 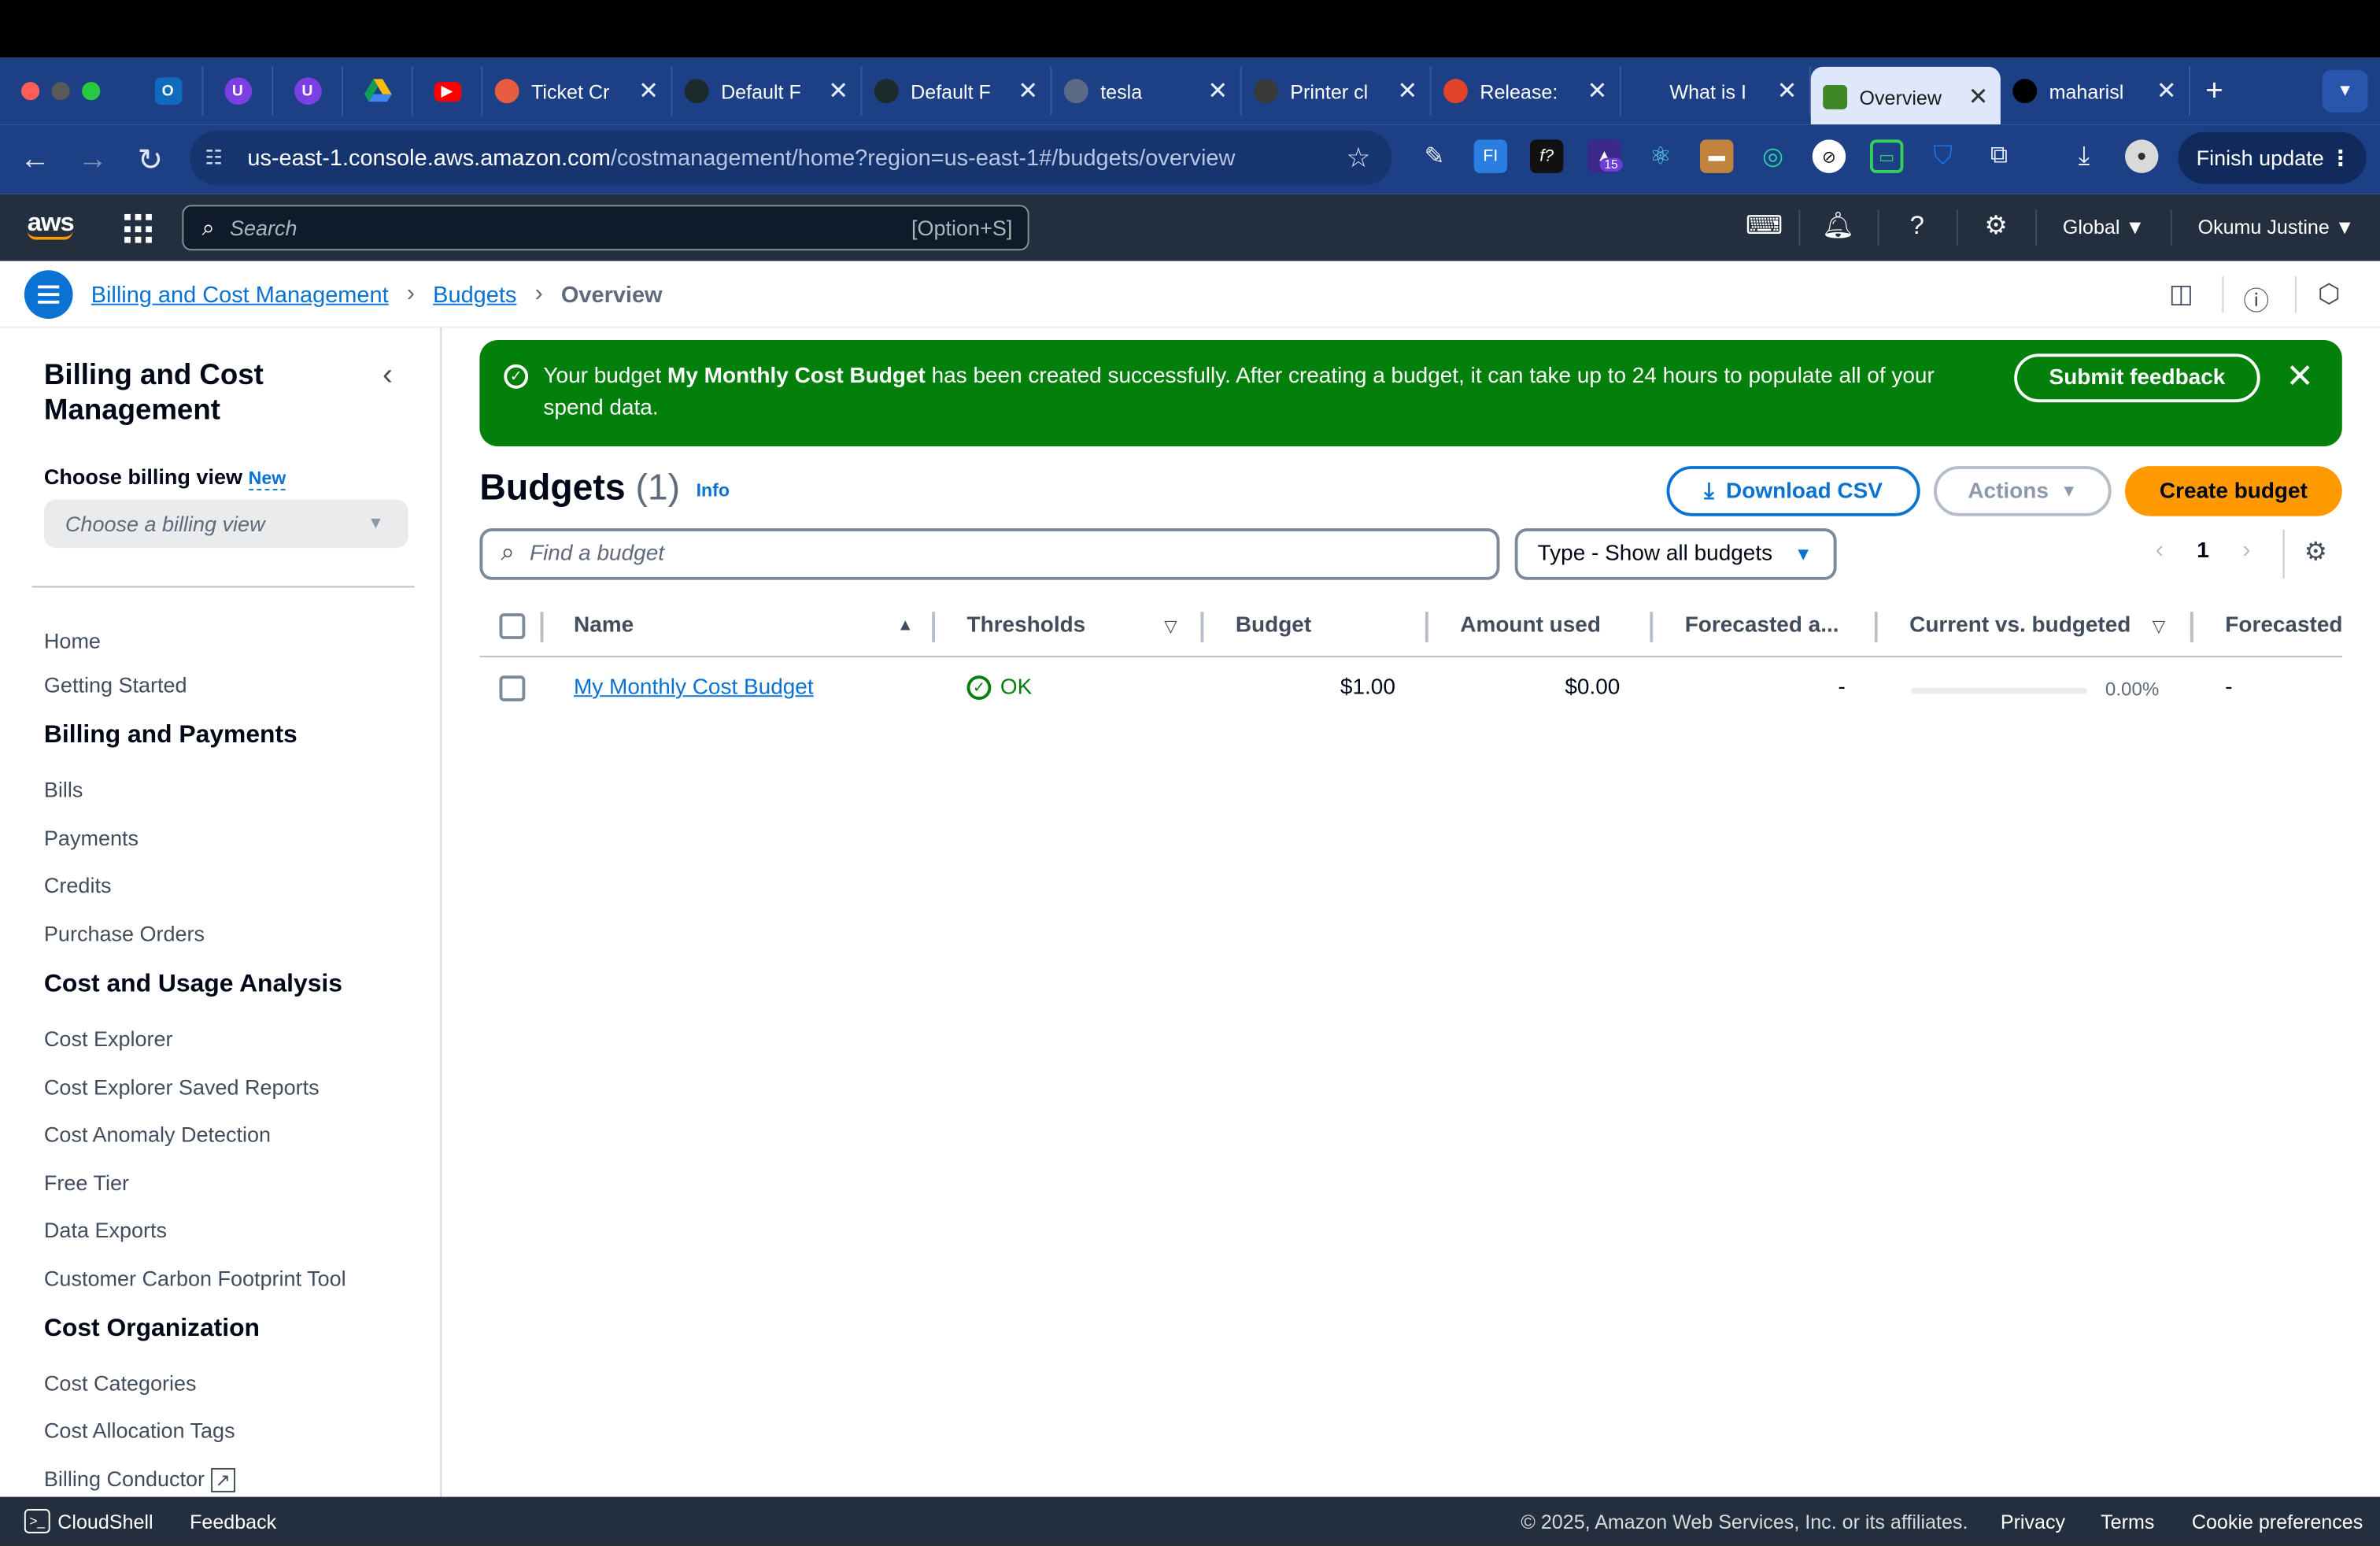 I want to click on pinned-tab-outlook: O, so click(x=169, y=91).